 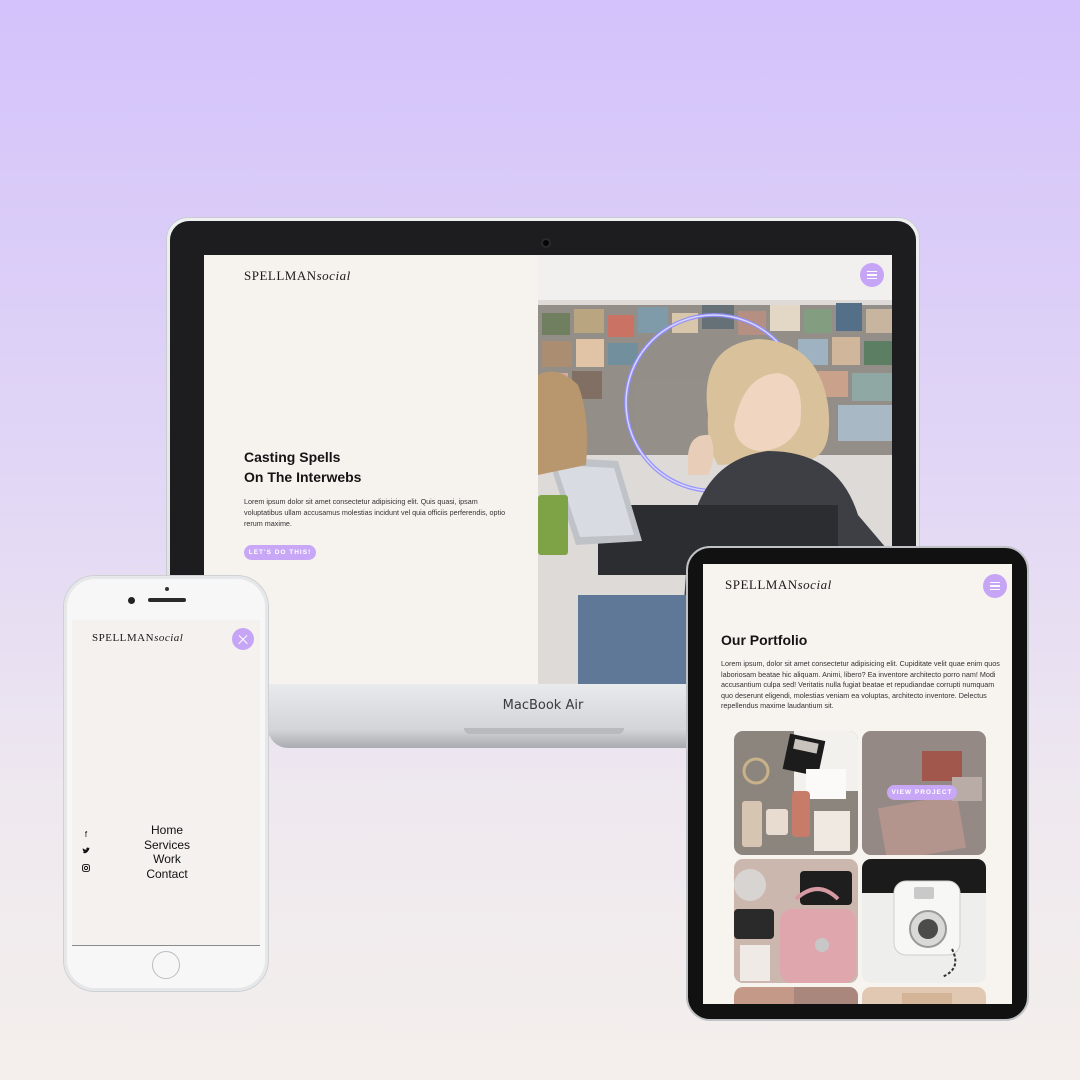 What do you see at coordinates (924, 995) in the screenshot?
I see `portfolio-tile-partial-right` at bounding box center [924, 995].